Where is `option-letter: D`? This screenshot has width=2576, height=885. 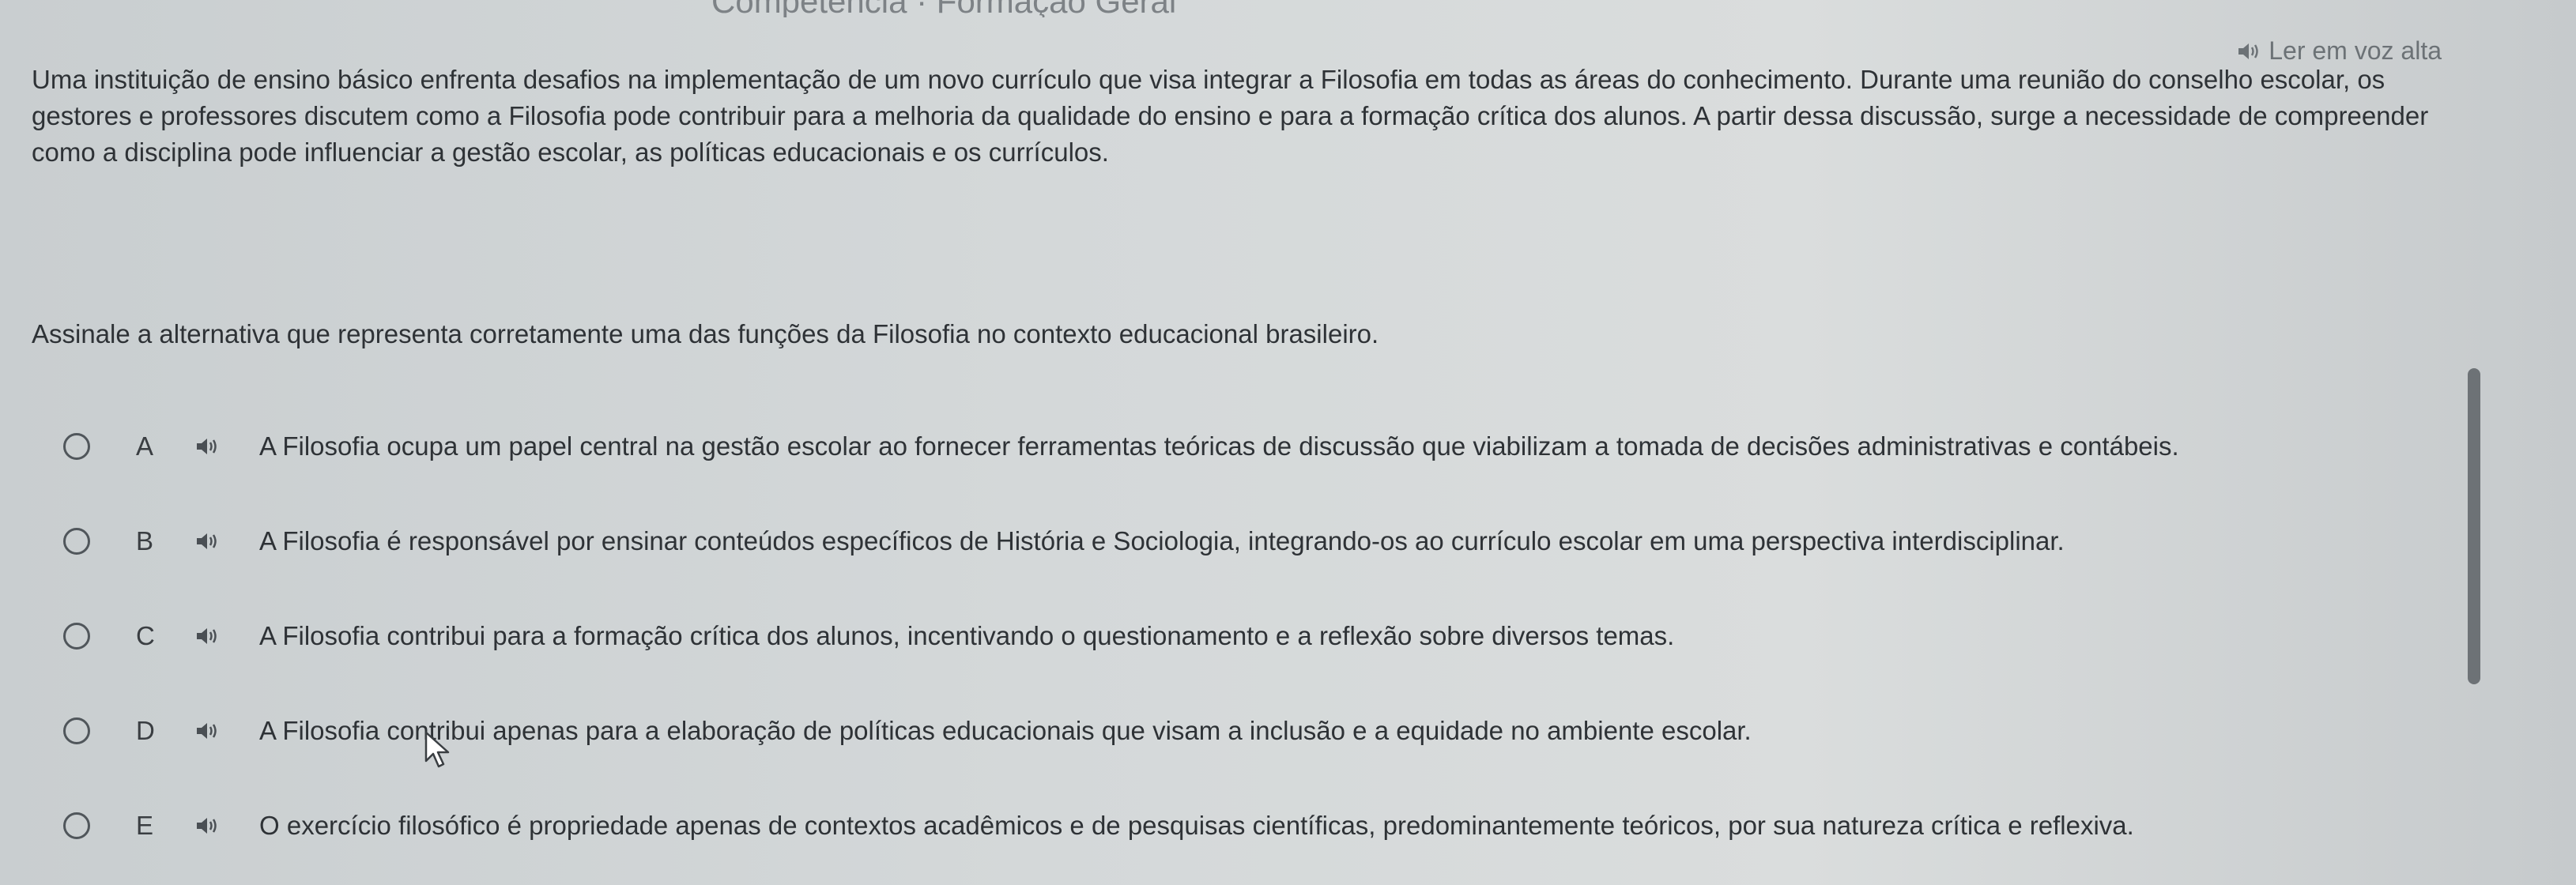
option-letter: D is located at coordinates (145, 730).